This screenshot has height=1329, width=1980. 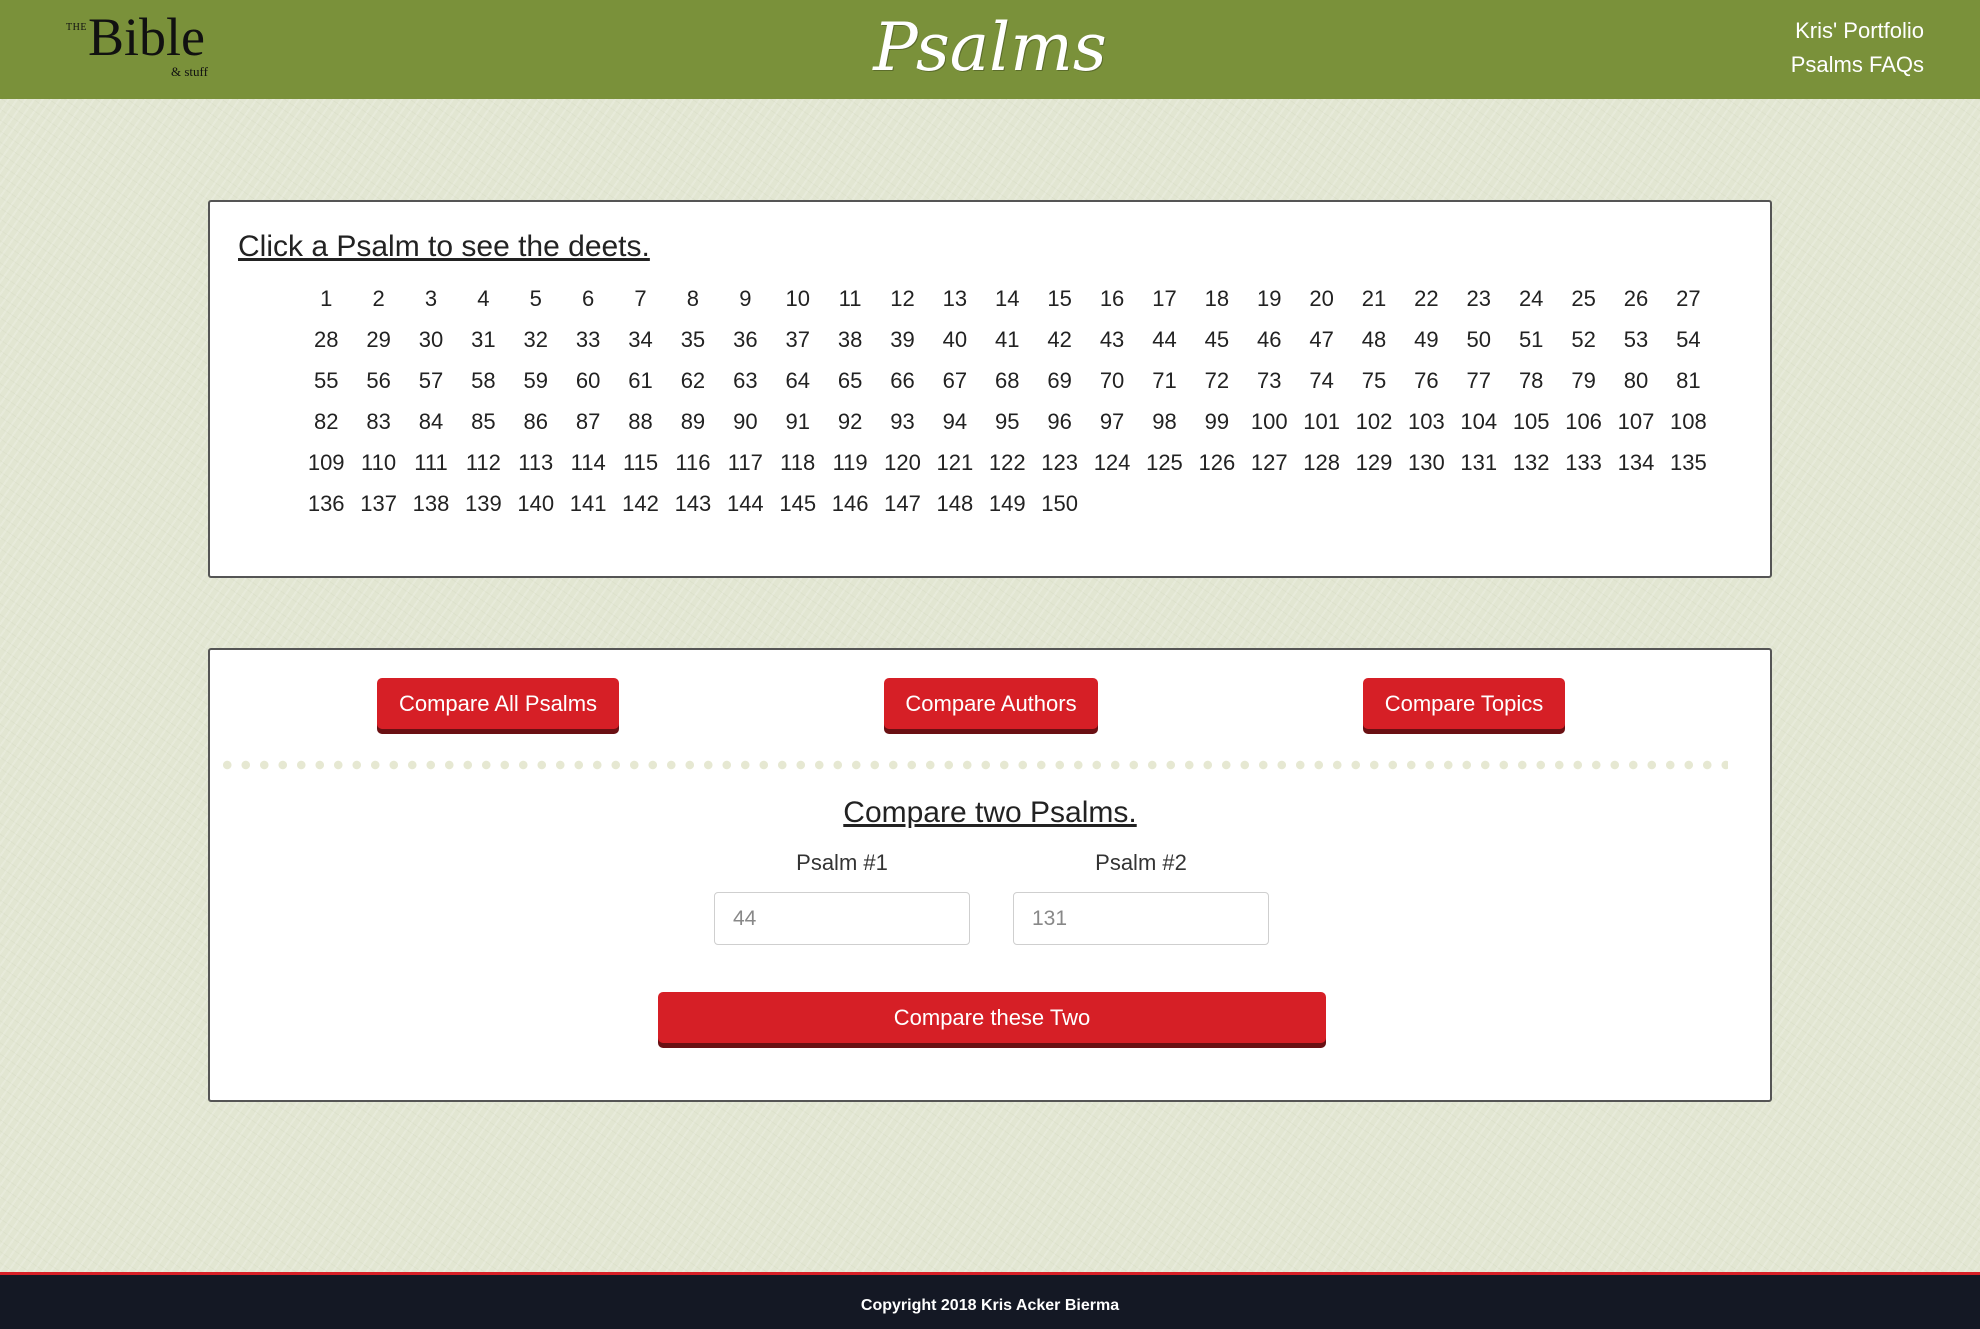 I want to click on psalm-link: 42, so click(x=1059, y=339).